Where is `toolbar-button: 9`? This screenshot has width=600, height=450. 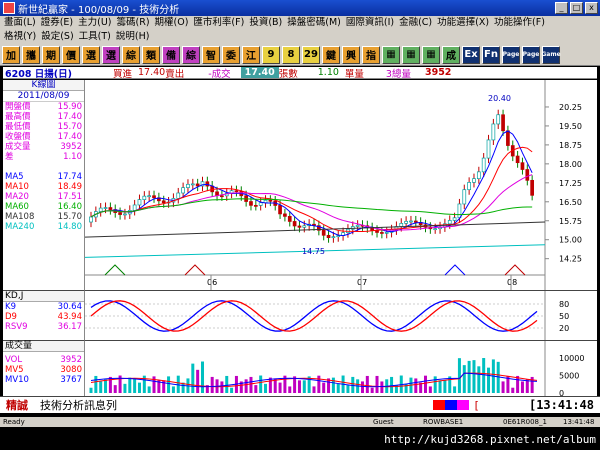 toolbar-button: 9 is located at coordinates (271, 54).